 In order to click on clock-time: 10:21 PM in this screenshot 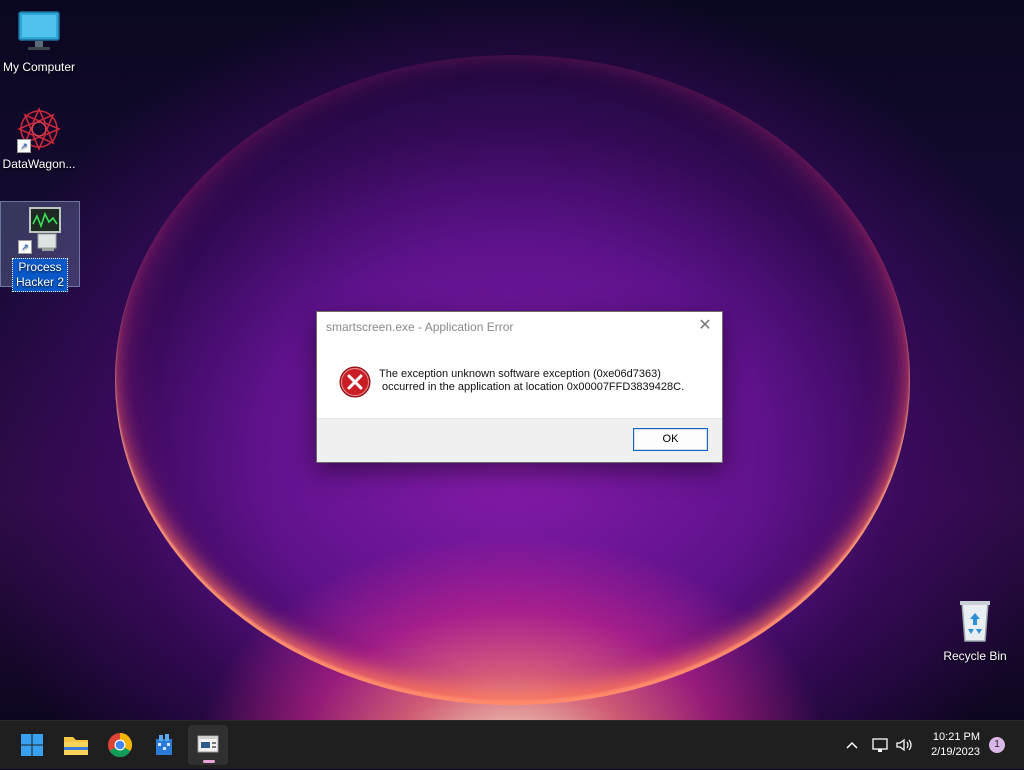, I will do `click(956, 737)`.